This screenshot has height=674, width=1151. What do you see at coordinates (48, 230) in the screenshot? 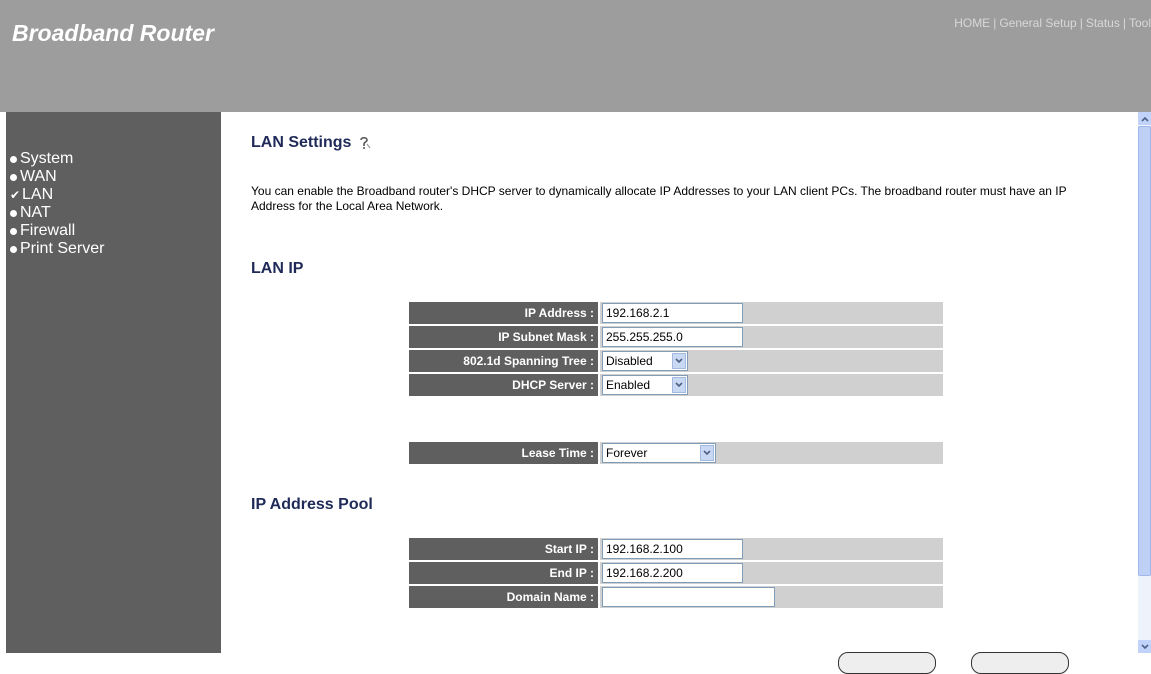
I see `sidebar-item-label: Firewall` at bounding box center [48, 230].